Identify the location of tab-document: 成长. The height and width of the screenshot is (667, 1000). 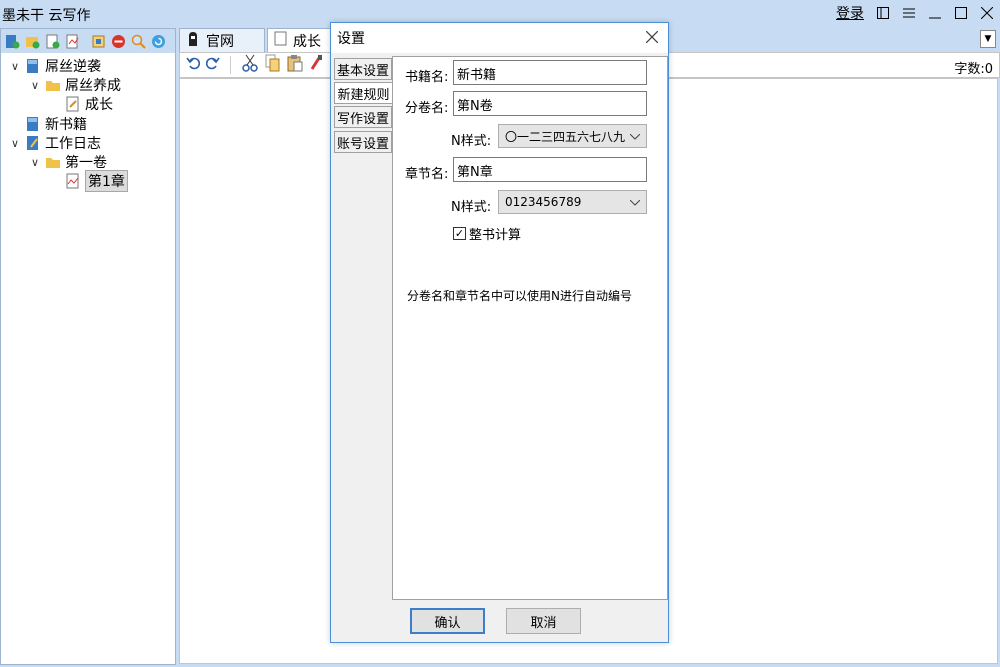
(299, 40).